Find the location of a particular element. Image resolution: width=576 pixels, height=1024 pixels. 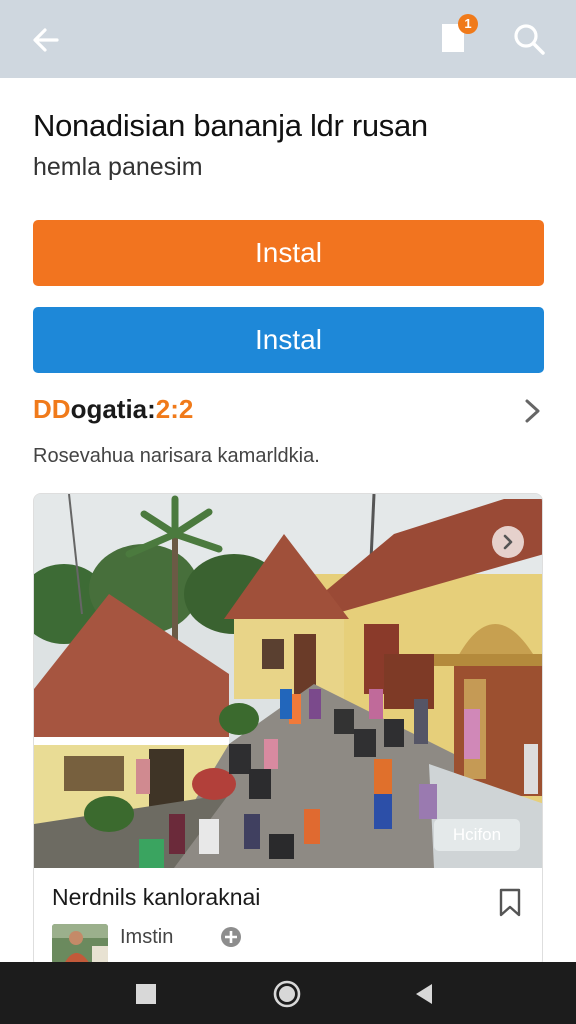

section-heading-text: ogatia: is located at coordinates (113, 409).